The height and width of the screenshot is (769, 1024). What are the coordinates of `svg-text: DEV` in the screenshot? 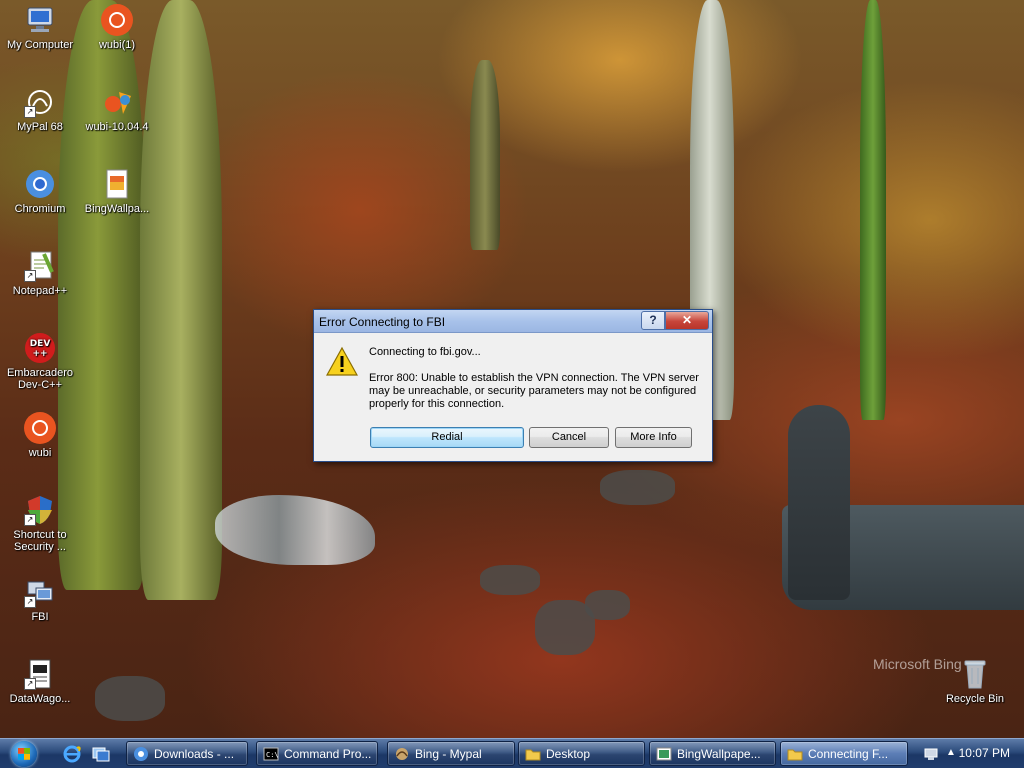 It's located at (40, 344).